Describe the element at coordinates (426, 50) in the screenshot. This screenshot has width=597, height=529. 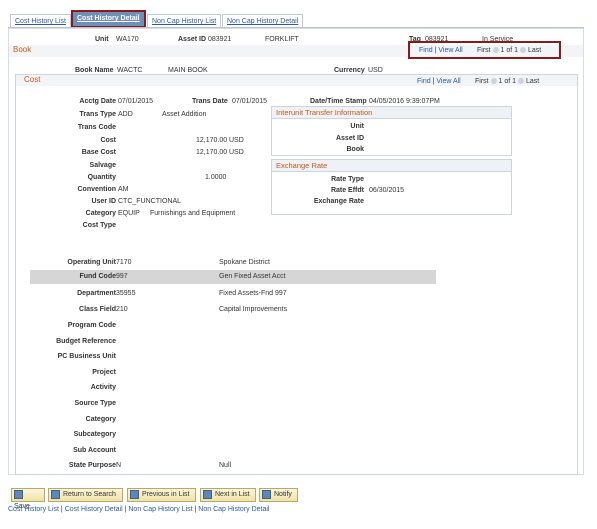
I see `book-find-link: Find` at that location.